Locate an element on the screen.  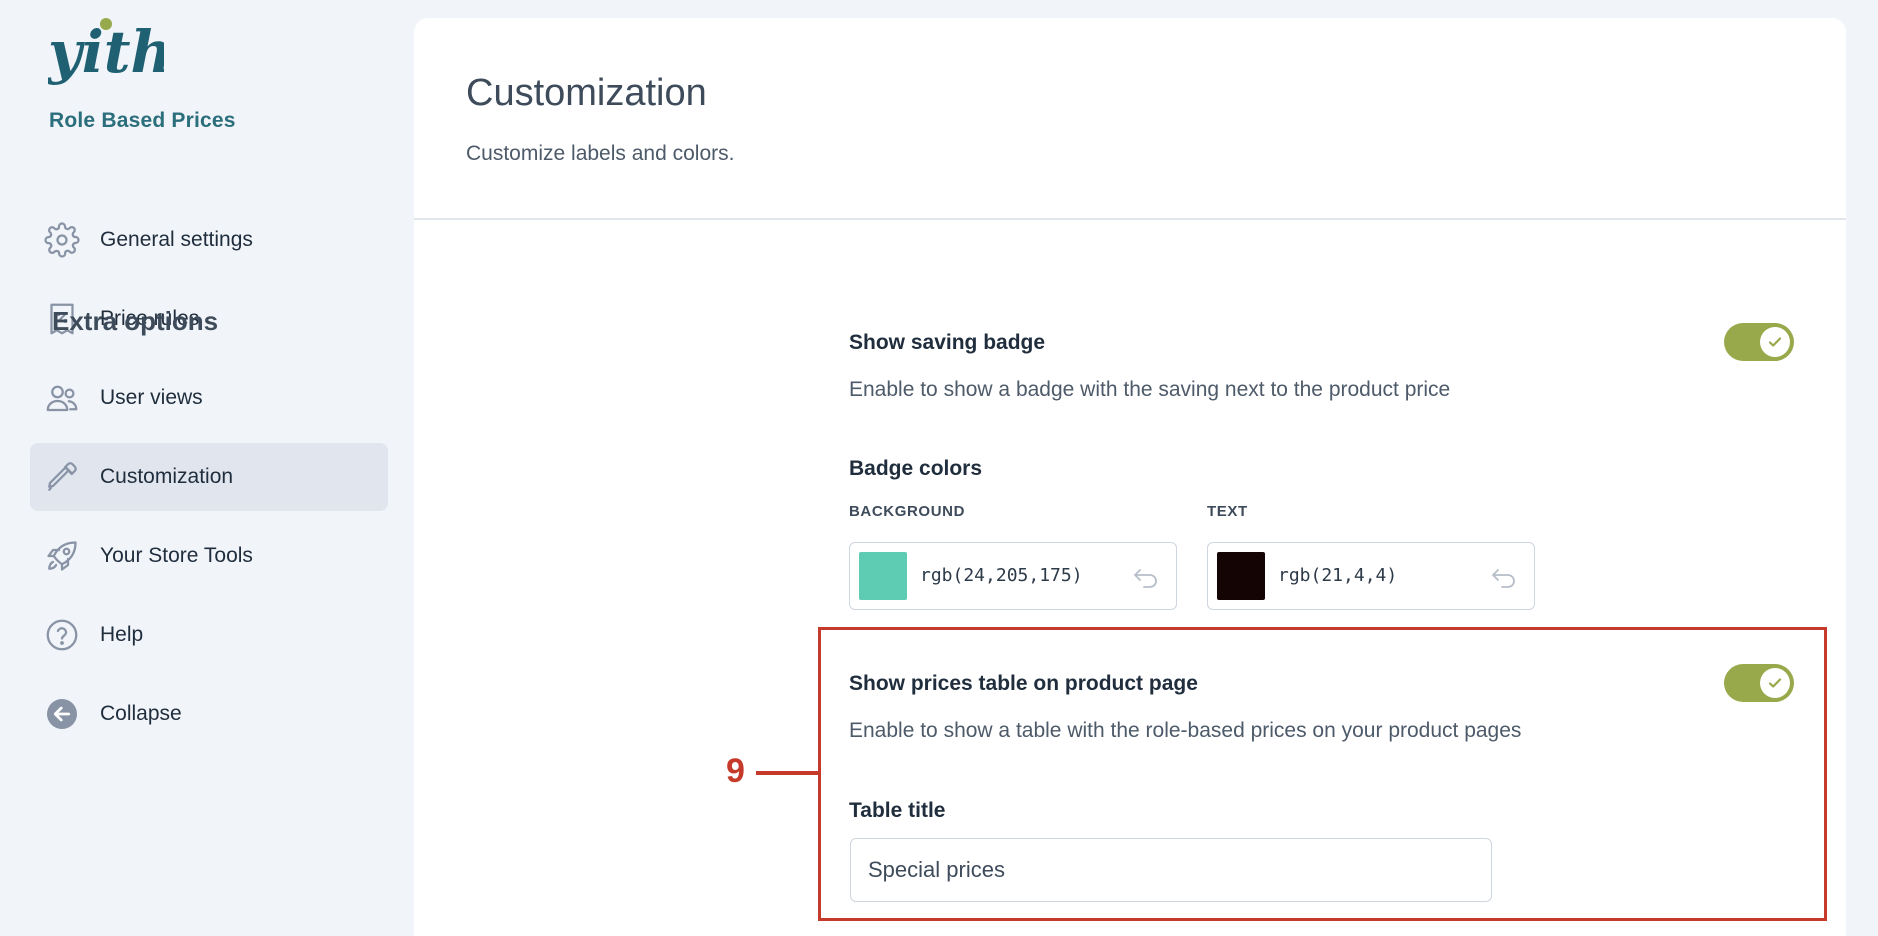
users-icon is located at coordinates (62, 398).